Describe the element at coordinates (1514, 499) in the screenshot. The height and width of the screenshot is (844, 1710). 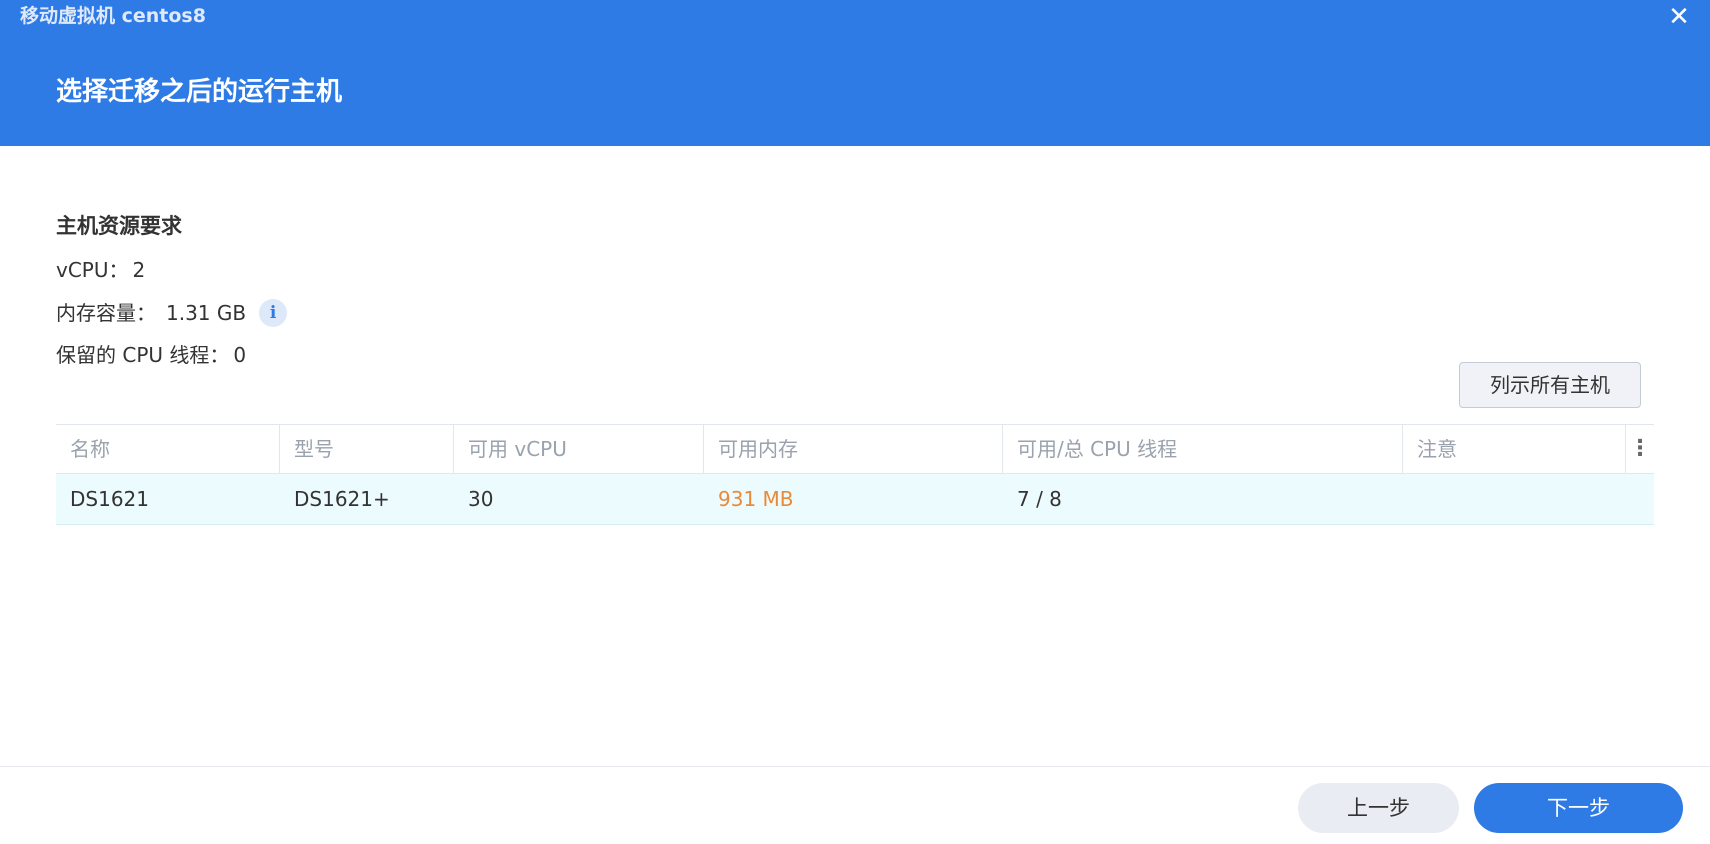
I see `cell-note` at that location.